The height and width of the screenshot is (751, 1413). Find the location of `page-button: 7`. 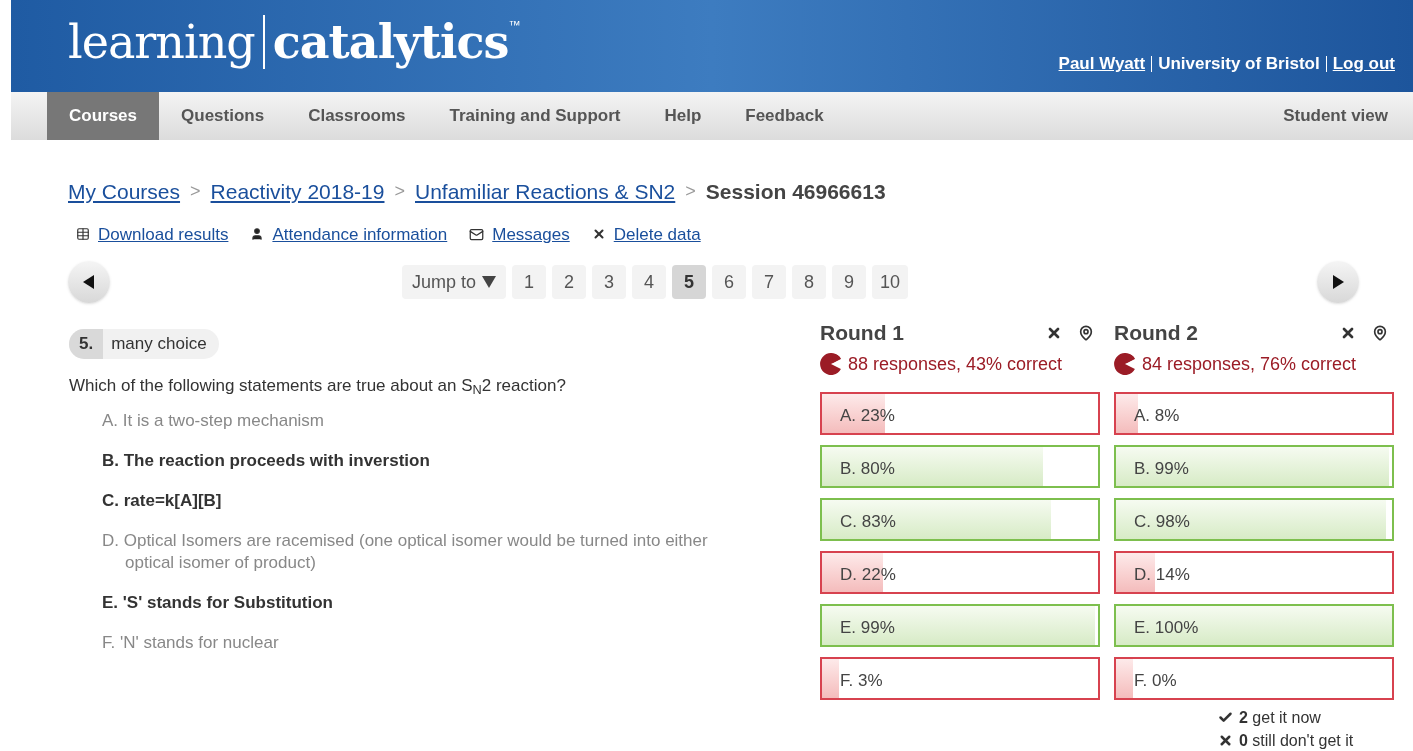

page-button: 7 is located at coordinates (769, 282).